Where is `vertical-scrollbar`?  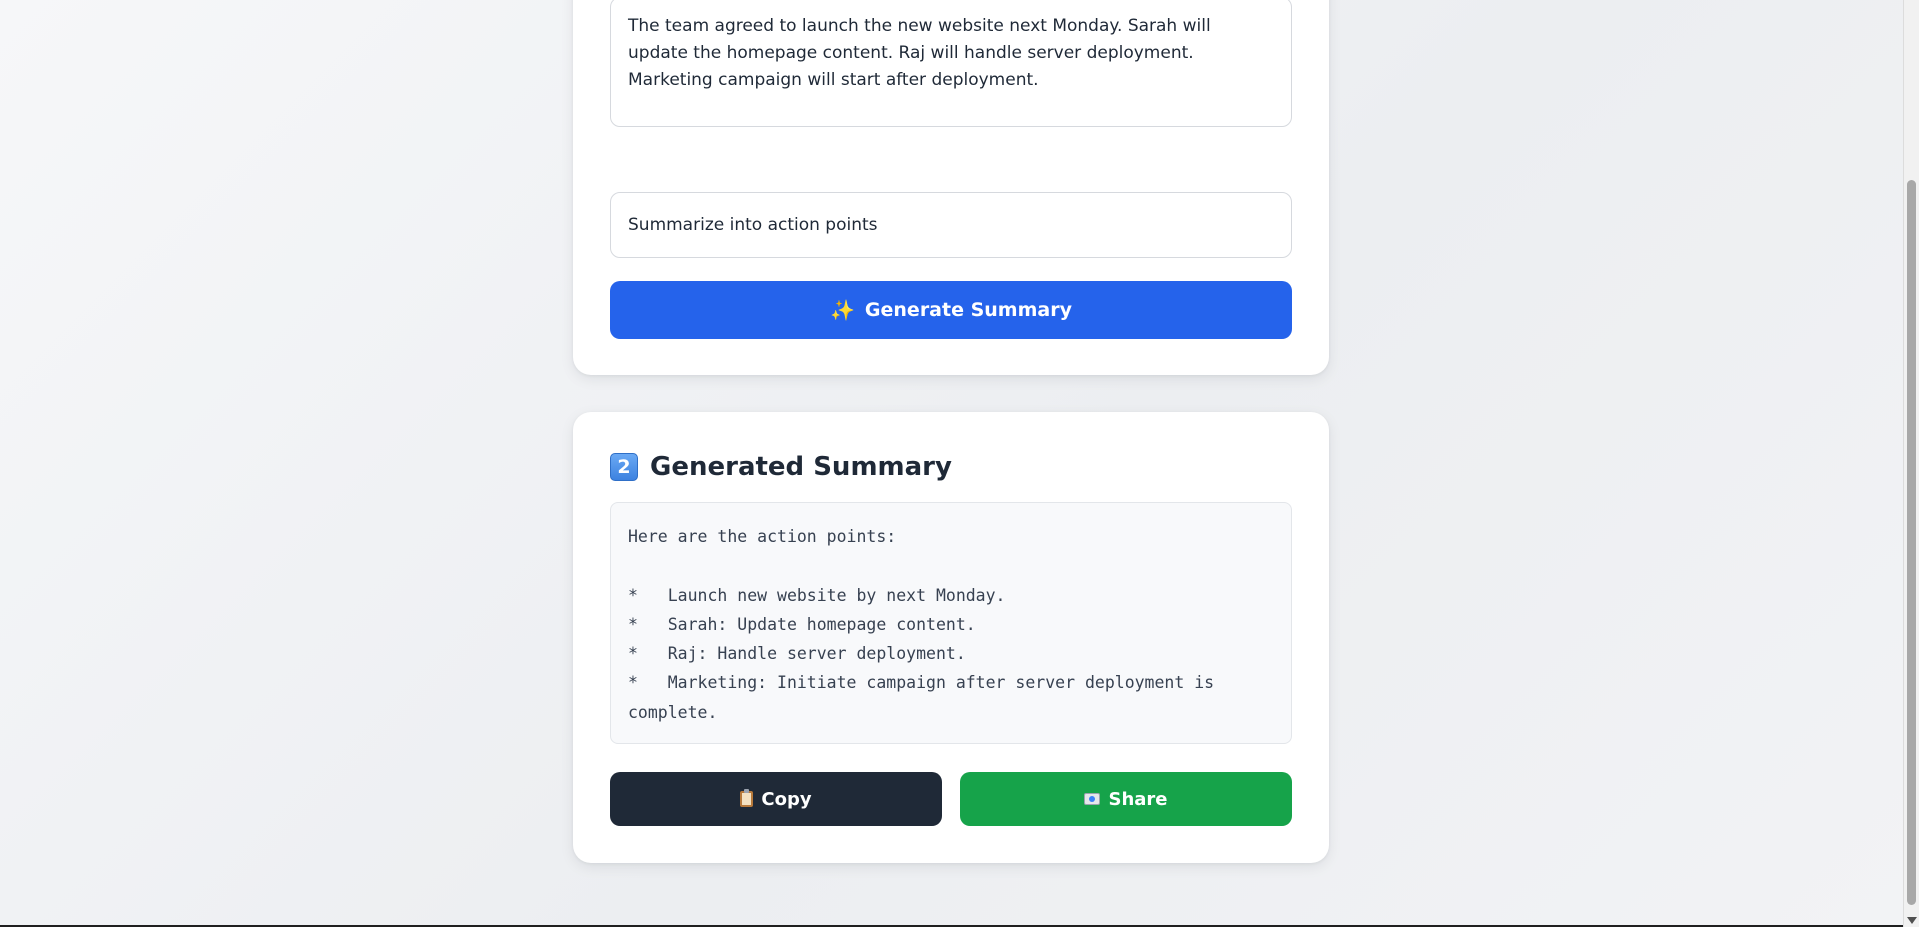
vertical-scrollbar is located at coordinates (1911, 463).